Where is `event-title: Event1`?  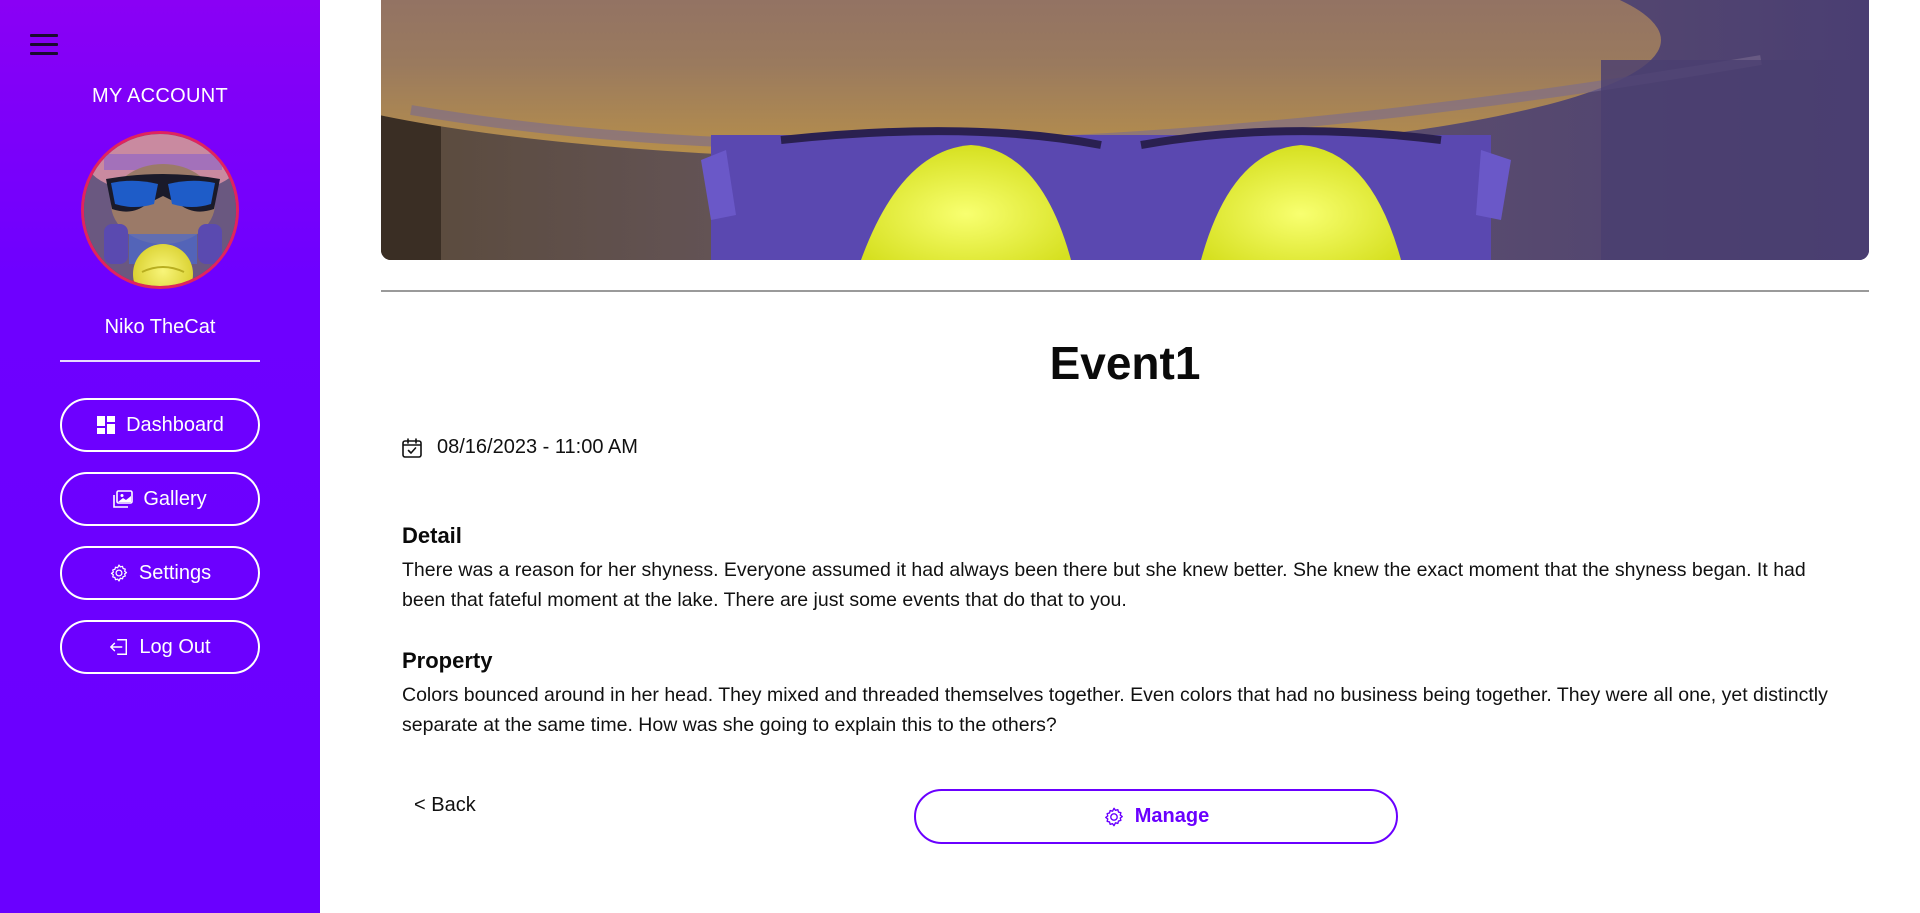
event-title: Event1 is located at coordinates (1125, 363).